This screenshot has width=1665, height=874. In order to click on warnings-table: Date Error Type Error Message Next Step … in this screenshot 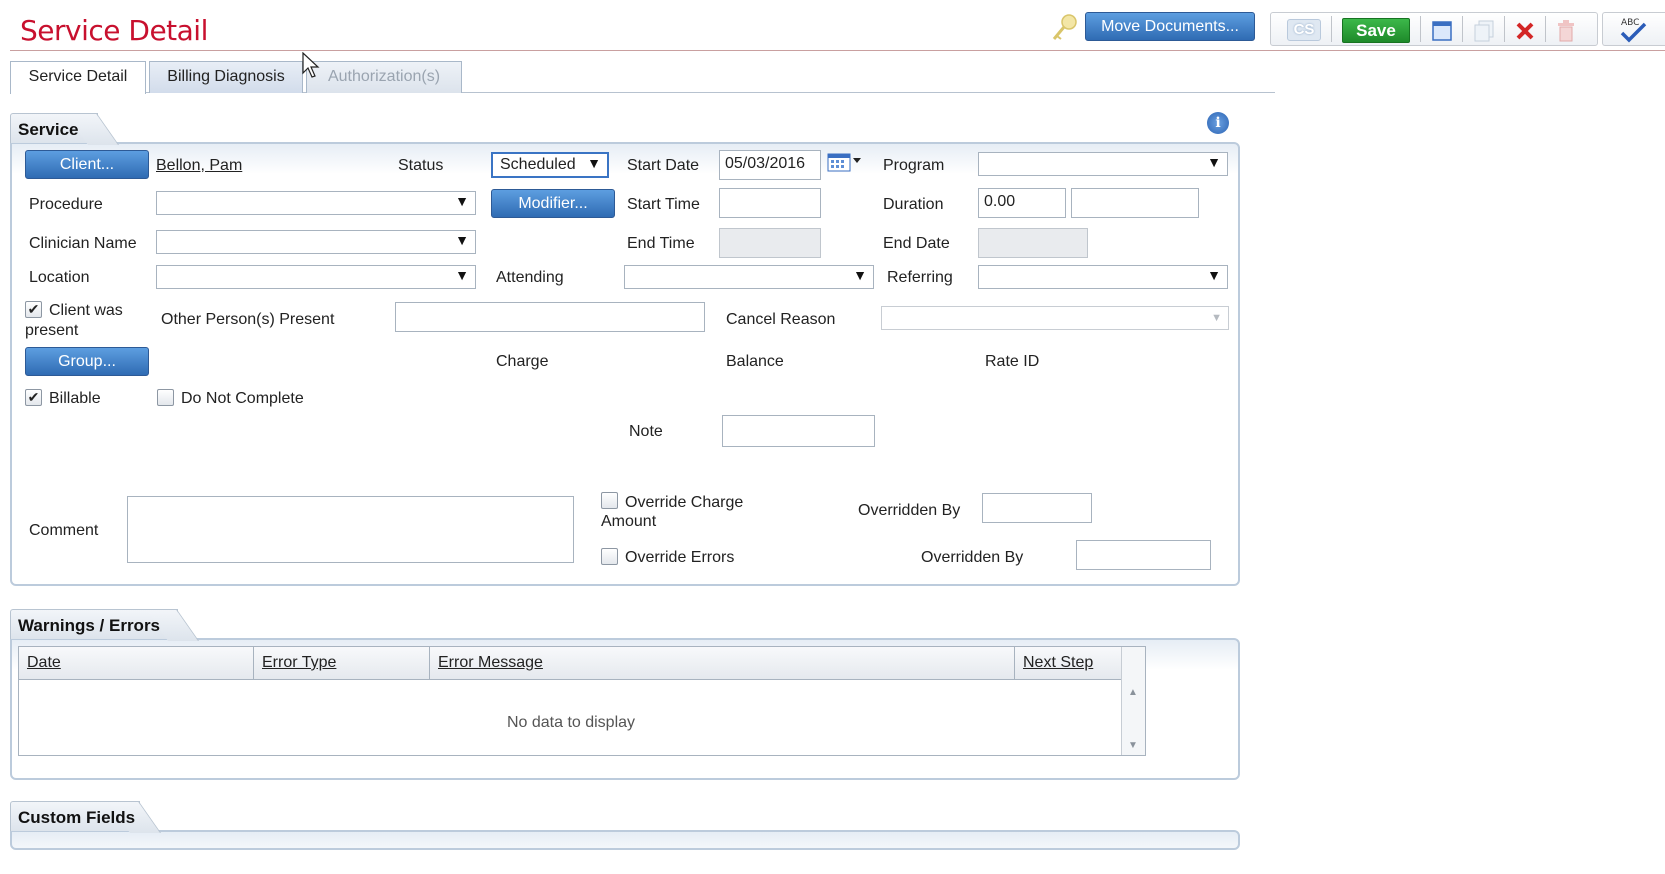, I will do `click(582, 701)`.